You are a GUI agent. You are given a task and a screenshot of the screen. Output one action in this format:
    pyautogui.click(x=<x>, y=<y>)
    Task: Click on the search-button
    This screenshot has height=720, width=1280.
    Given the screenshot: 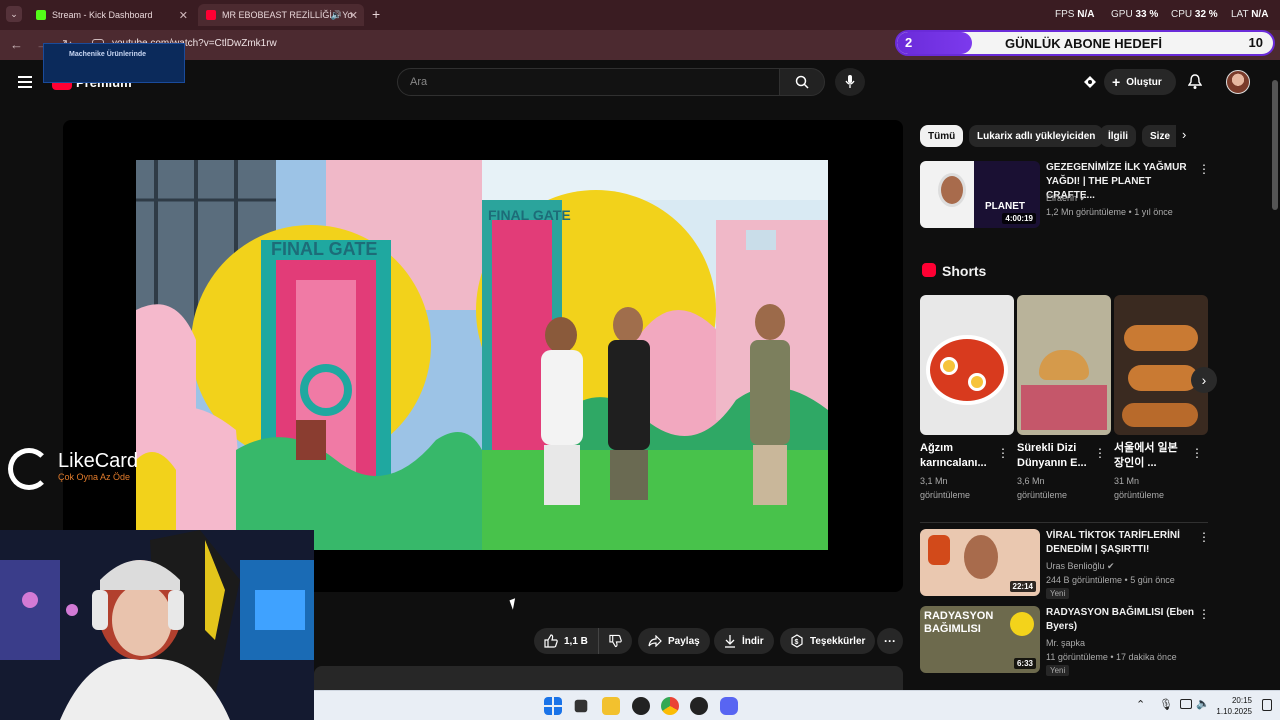 What is the action you would take?
    pyautogui.click(x=802, y=82)
    